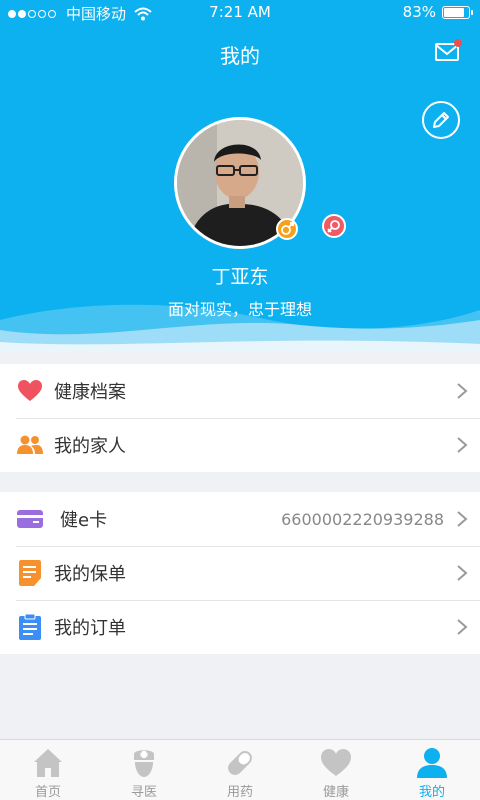  I want to click on pill-icon, so click(240, 763).